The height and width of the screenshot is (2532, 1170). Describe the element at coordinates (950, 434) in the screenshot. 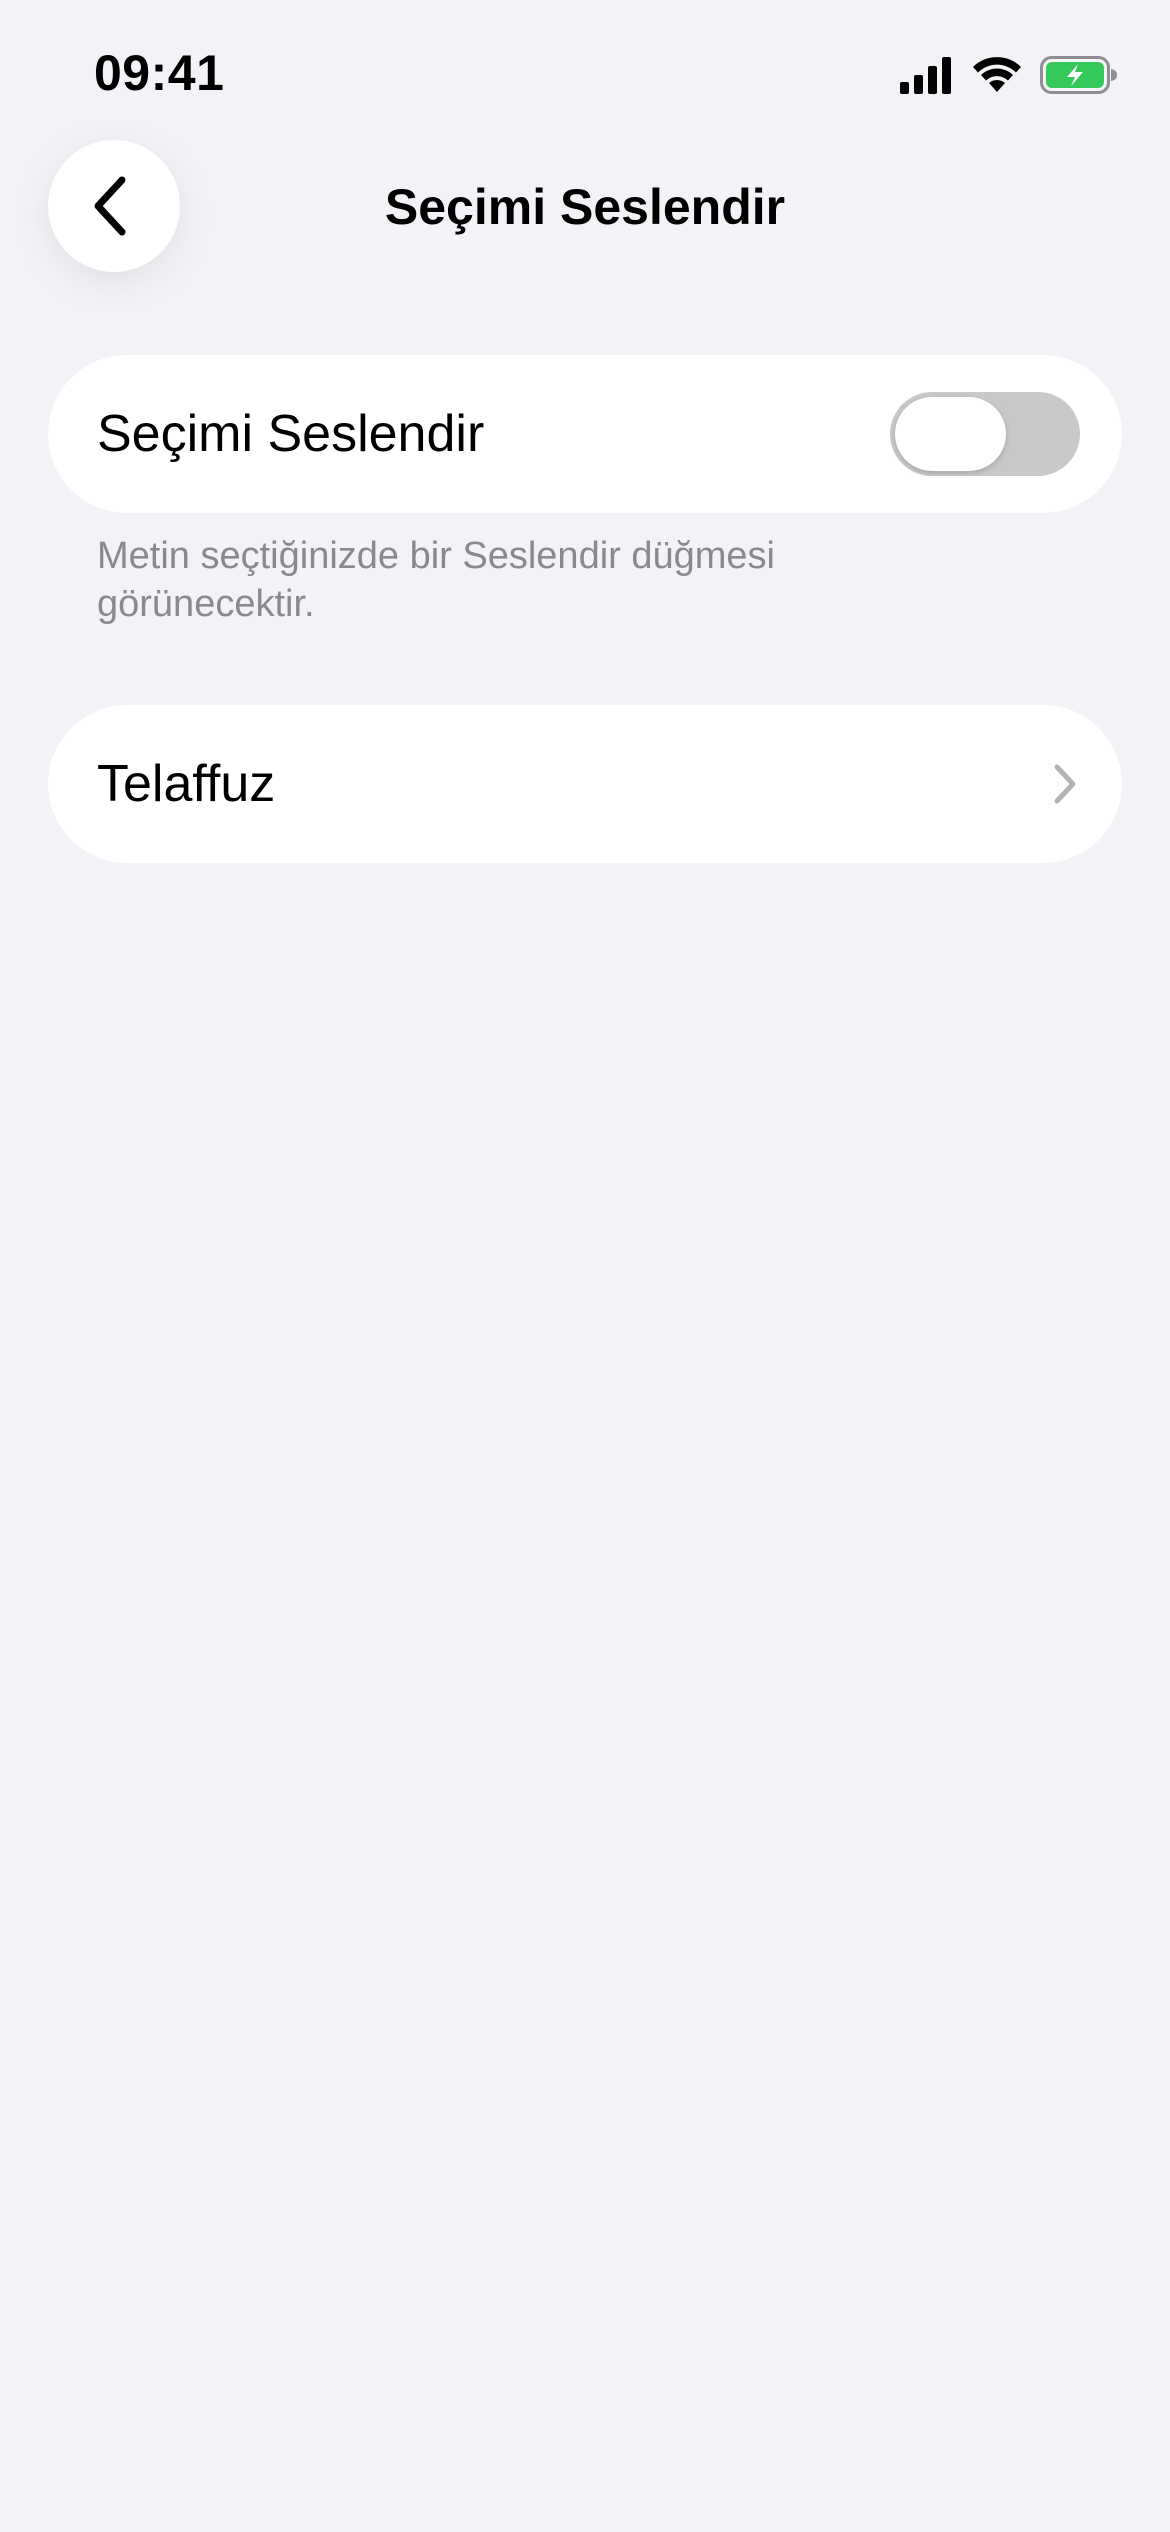

I see `toggle-knob` at that location.